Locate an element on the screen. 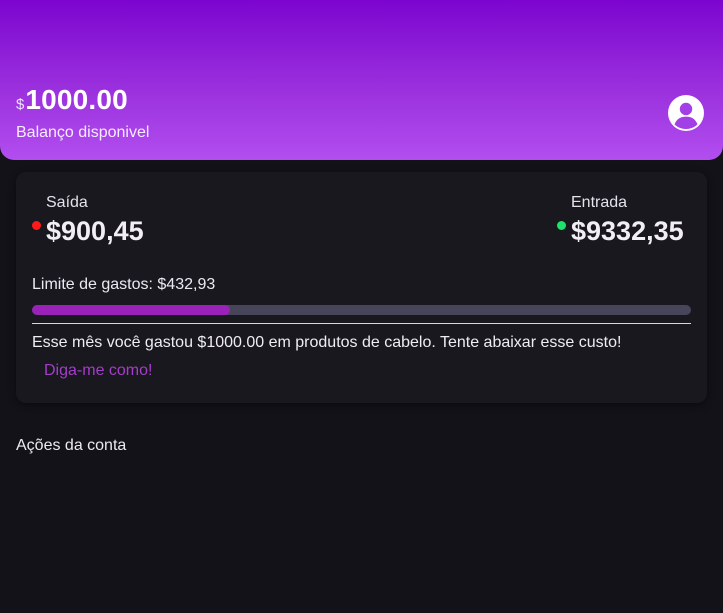  balance-display: $ 1000.00 is located at coordinates (72, 100).